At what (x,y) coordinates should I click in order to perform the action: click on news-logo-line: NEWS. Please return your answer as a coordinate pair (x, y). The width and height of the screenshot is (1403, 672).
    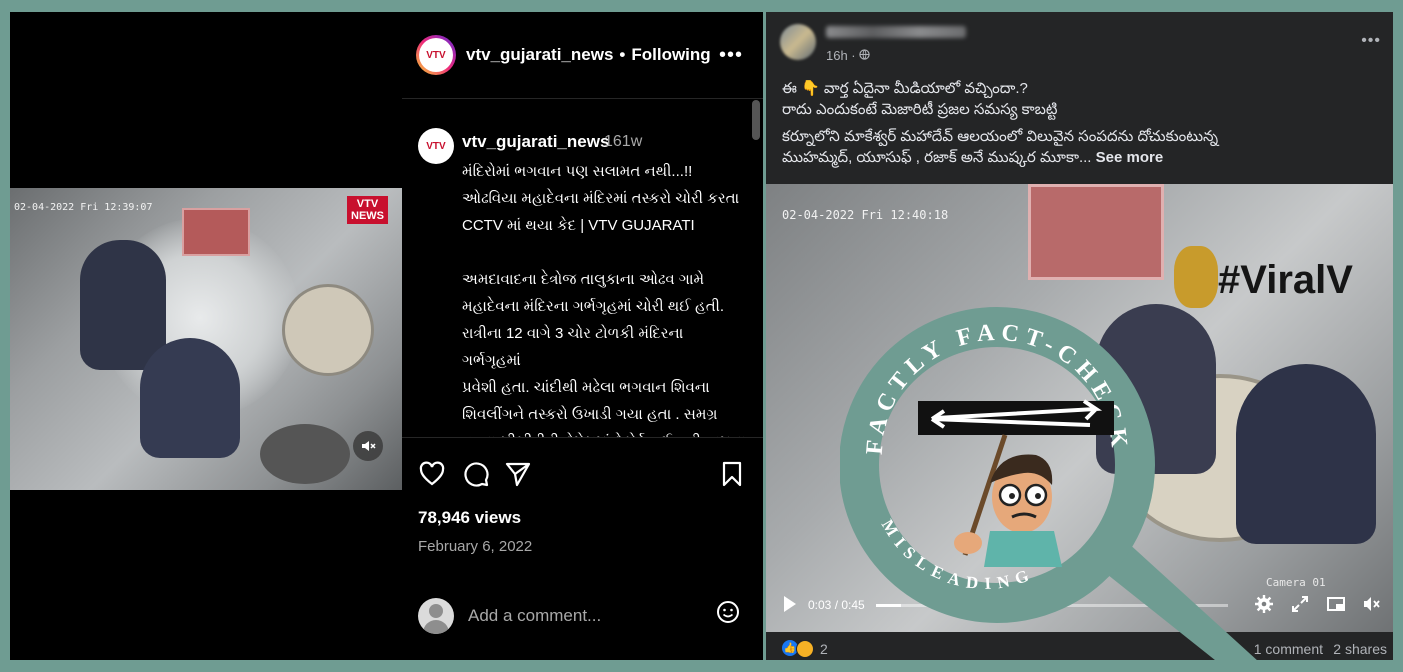
    Looking at the image, I should click on (367, 216).